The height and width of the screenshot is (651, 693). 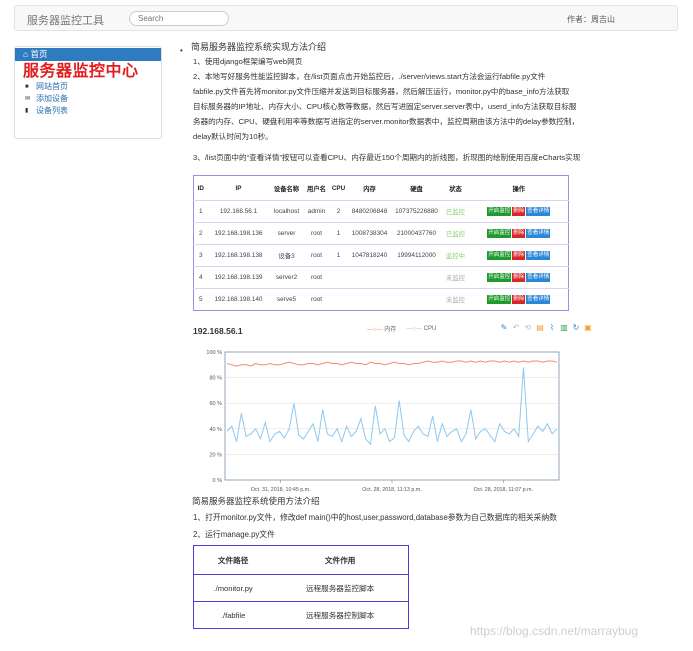 What do you see at coordinates (391, 490) in the screenshot?
I see `x-tick-label: Oct. 28, 2018, 11:13 p.m.` at bounding box center [391, 490].